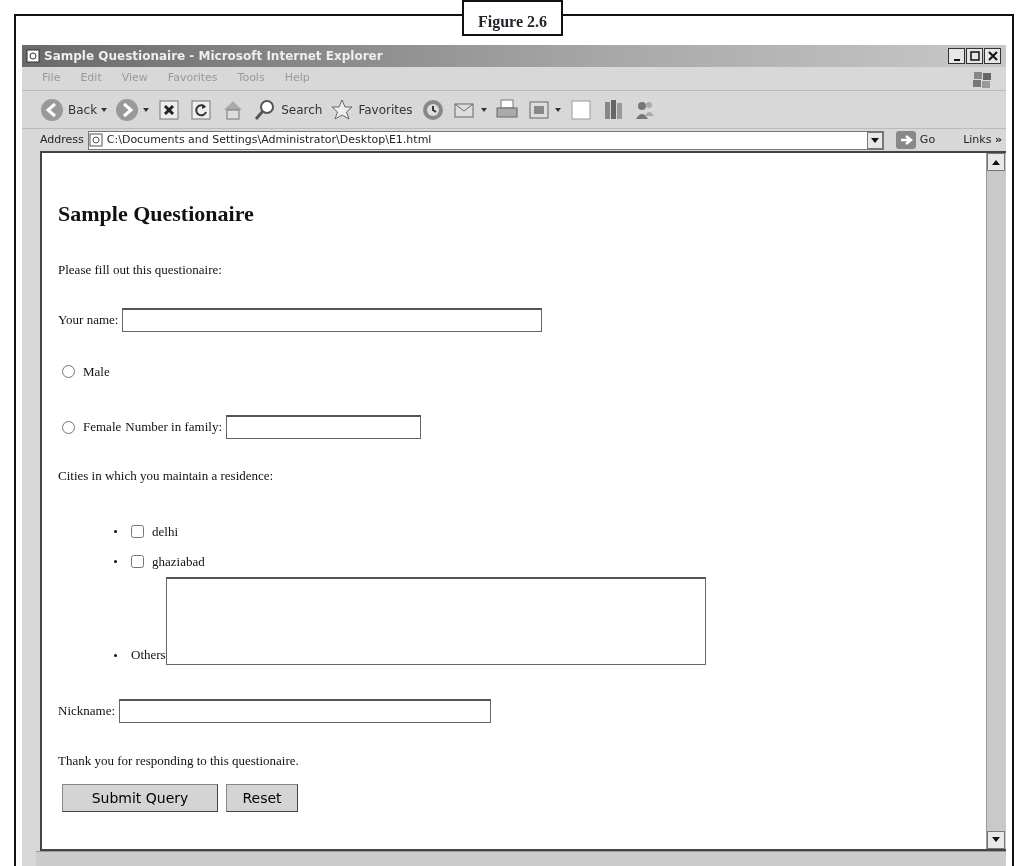 The height and width of the screenshot is (866, 1030). What do you see at coordinates (179, 760) in the screenshot?
I see `thanks-text: Thank you for responding to this questionaire.` at bounding box center [179, 760].